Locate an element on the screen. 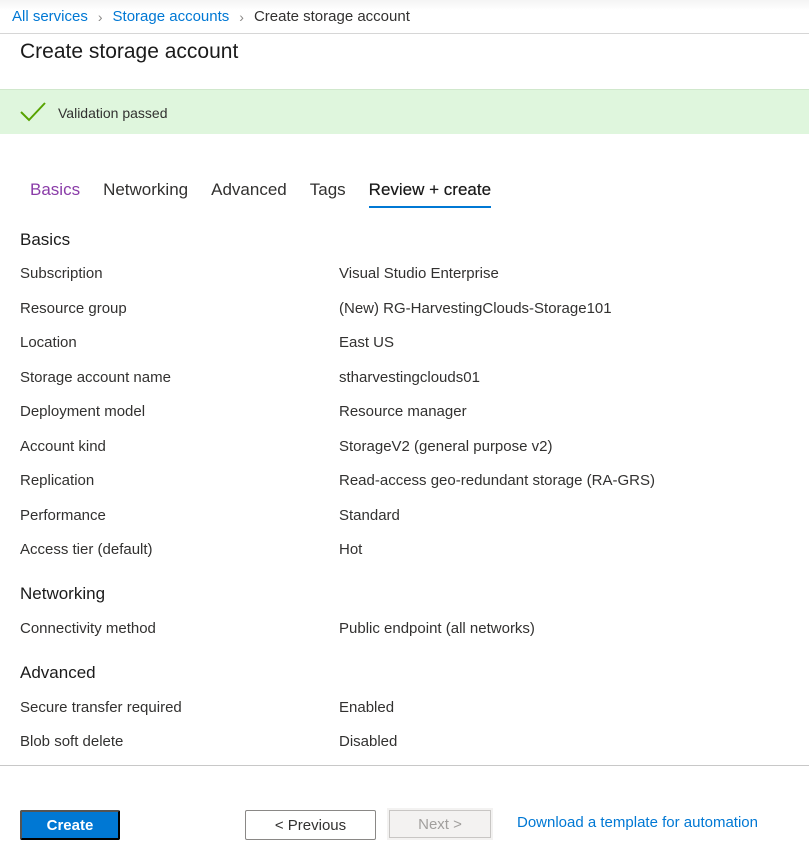 This screenshot has height=852, width=809. create-button: Create is located at coordinates (70, 825).